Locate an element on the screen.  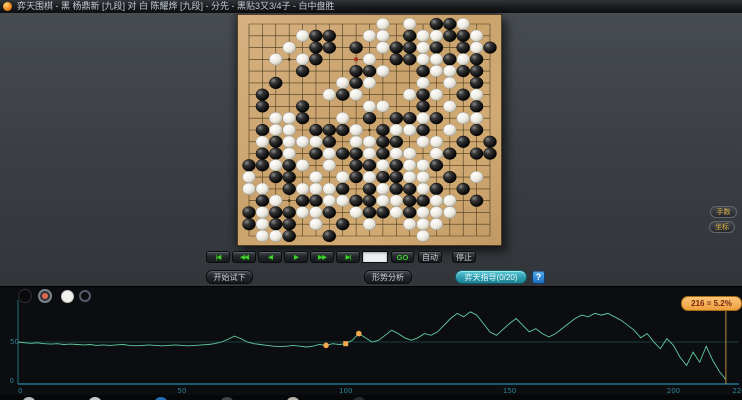
chart-move-markers is located at coordinates (342, 339).